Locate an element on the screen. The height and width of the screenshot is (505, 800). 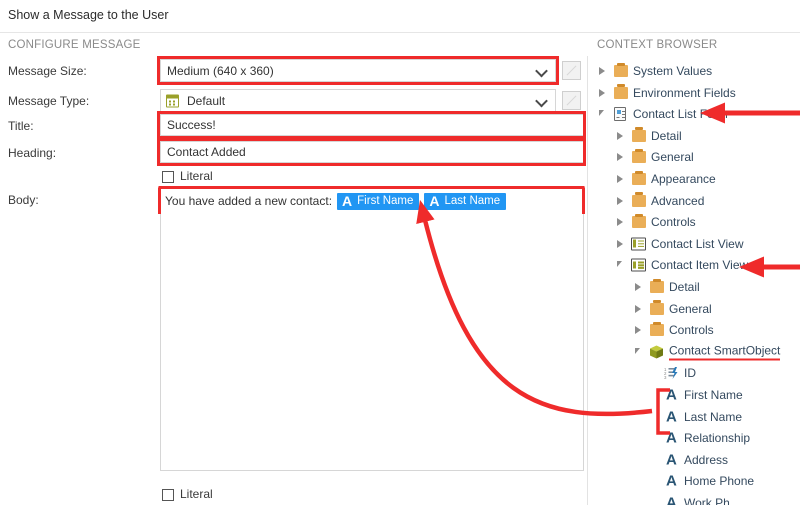
message-type-select: Default is located at coordinates (358, 100).